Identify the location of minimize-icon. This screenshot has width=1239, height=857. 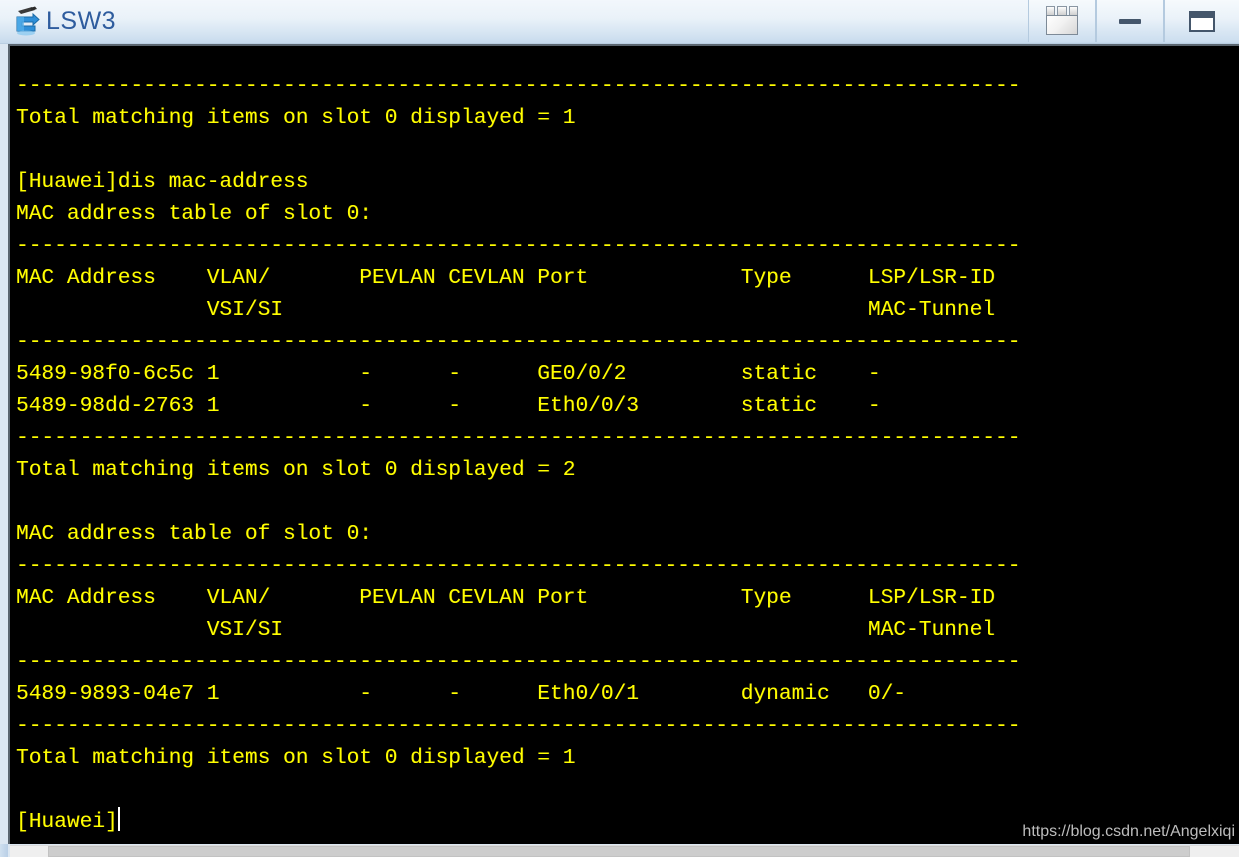
(1130, 21).